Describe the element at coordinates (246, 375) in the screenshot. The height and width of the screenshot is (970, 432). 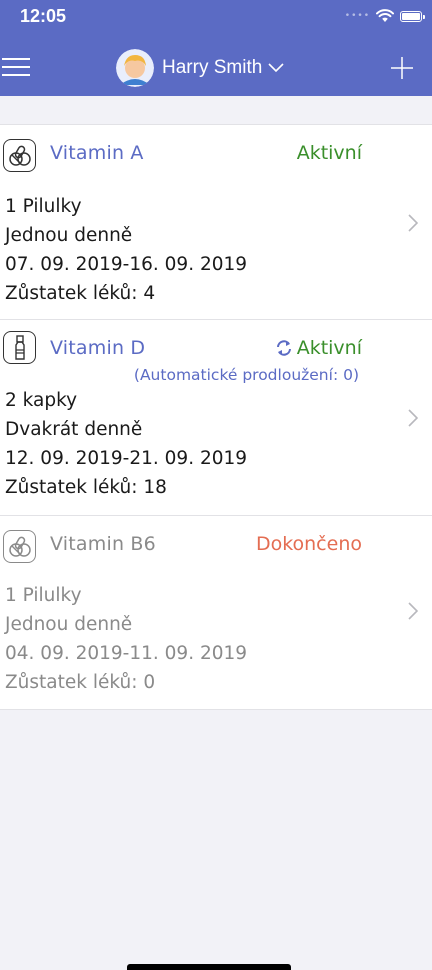
I see `auto-extension-label: (Automatické prodloužení: 0)` at that location.